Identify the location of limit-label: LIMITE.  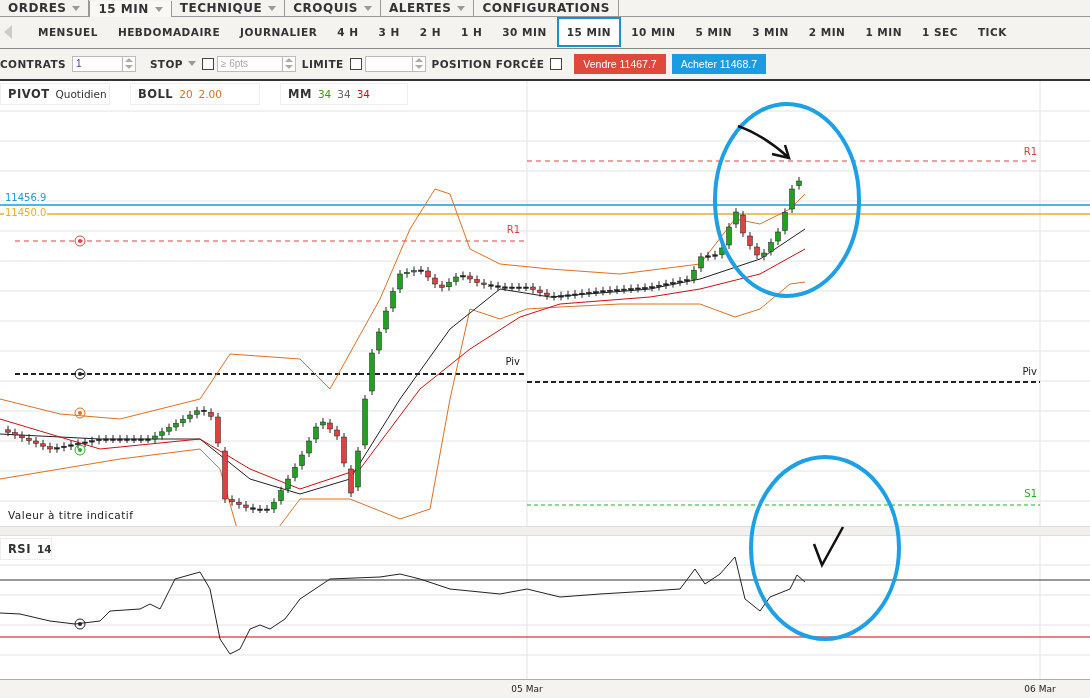
(322, 63).